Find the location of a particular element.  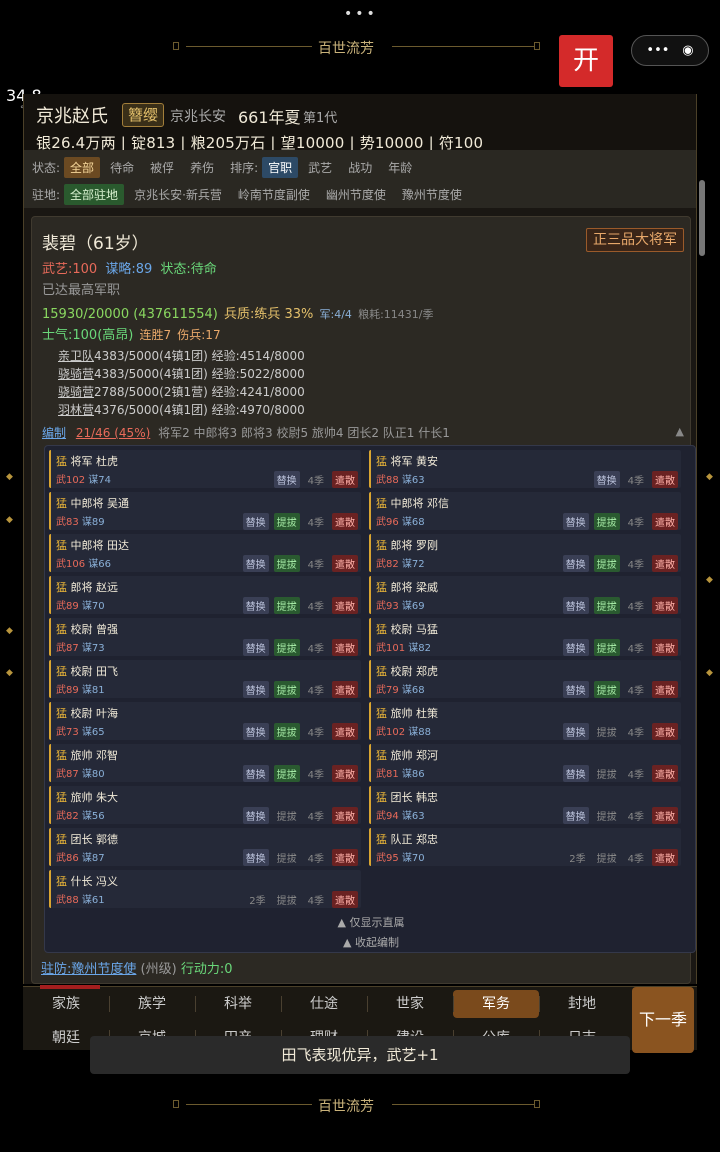

open-button: 开 is located at coordinates (586, 61).